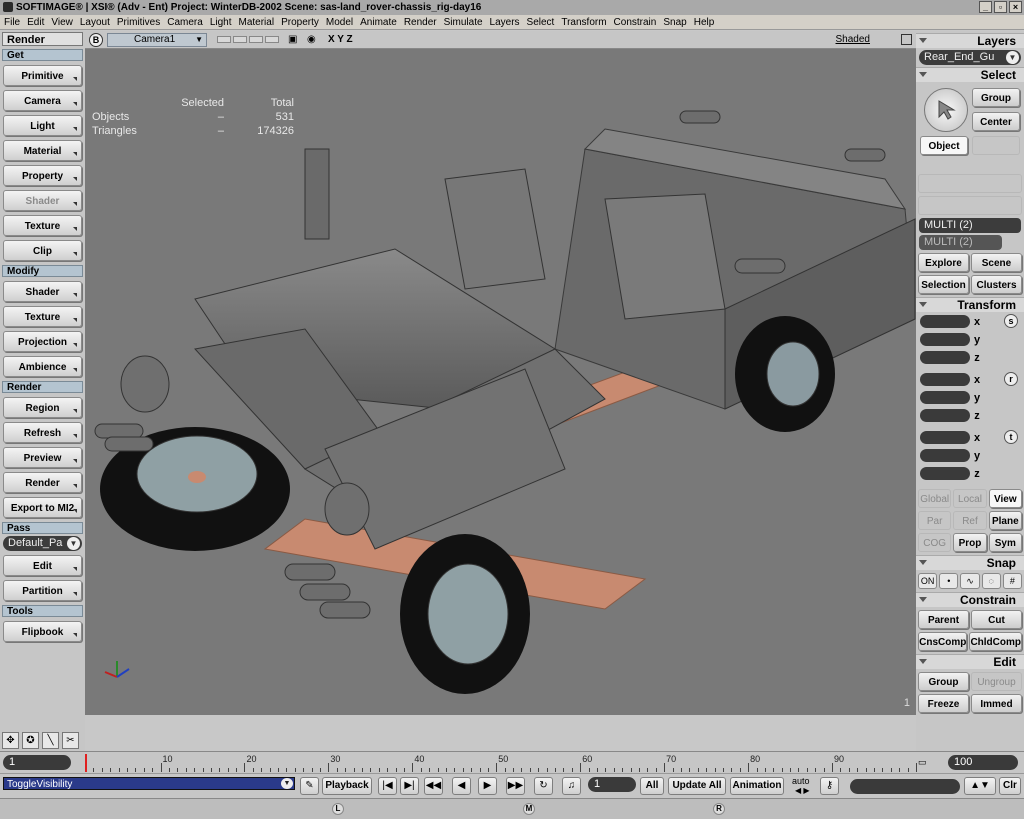 The height and width of the screenshot is (819, 1024). What do you see at coordinates (945, 339) in the screenshot?
I see `scale-y-field` at bounding box center [945, 339].